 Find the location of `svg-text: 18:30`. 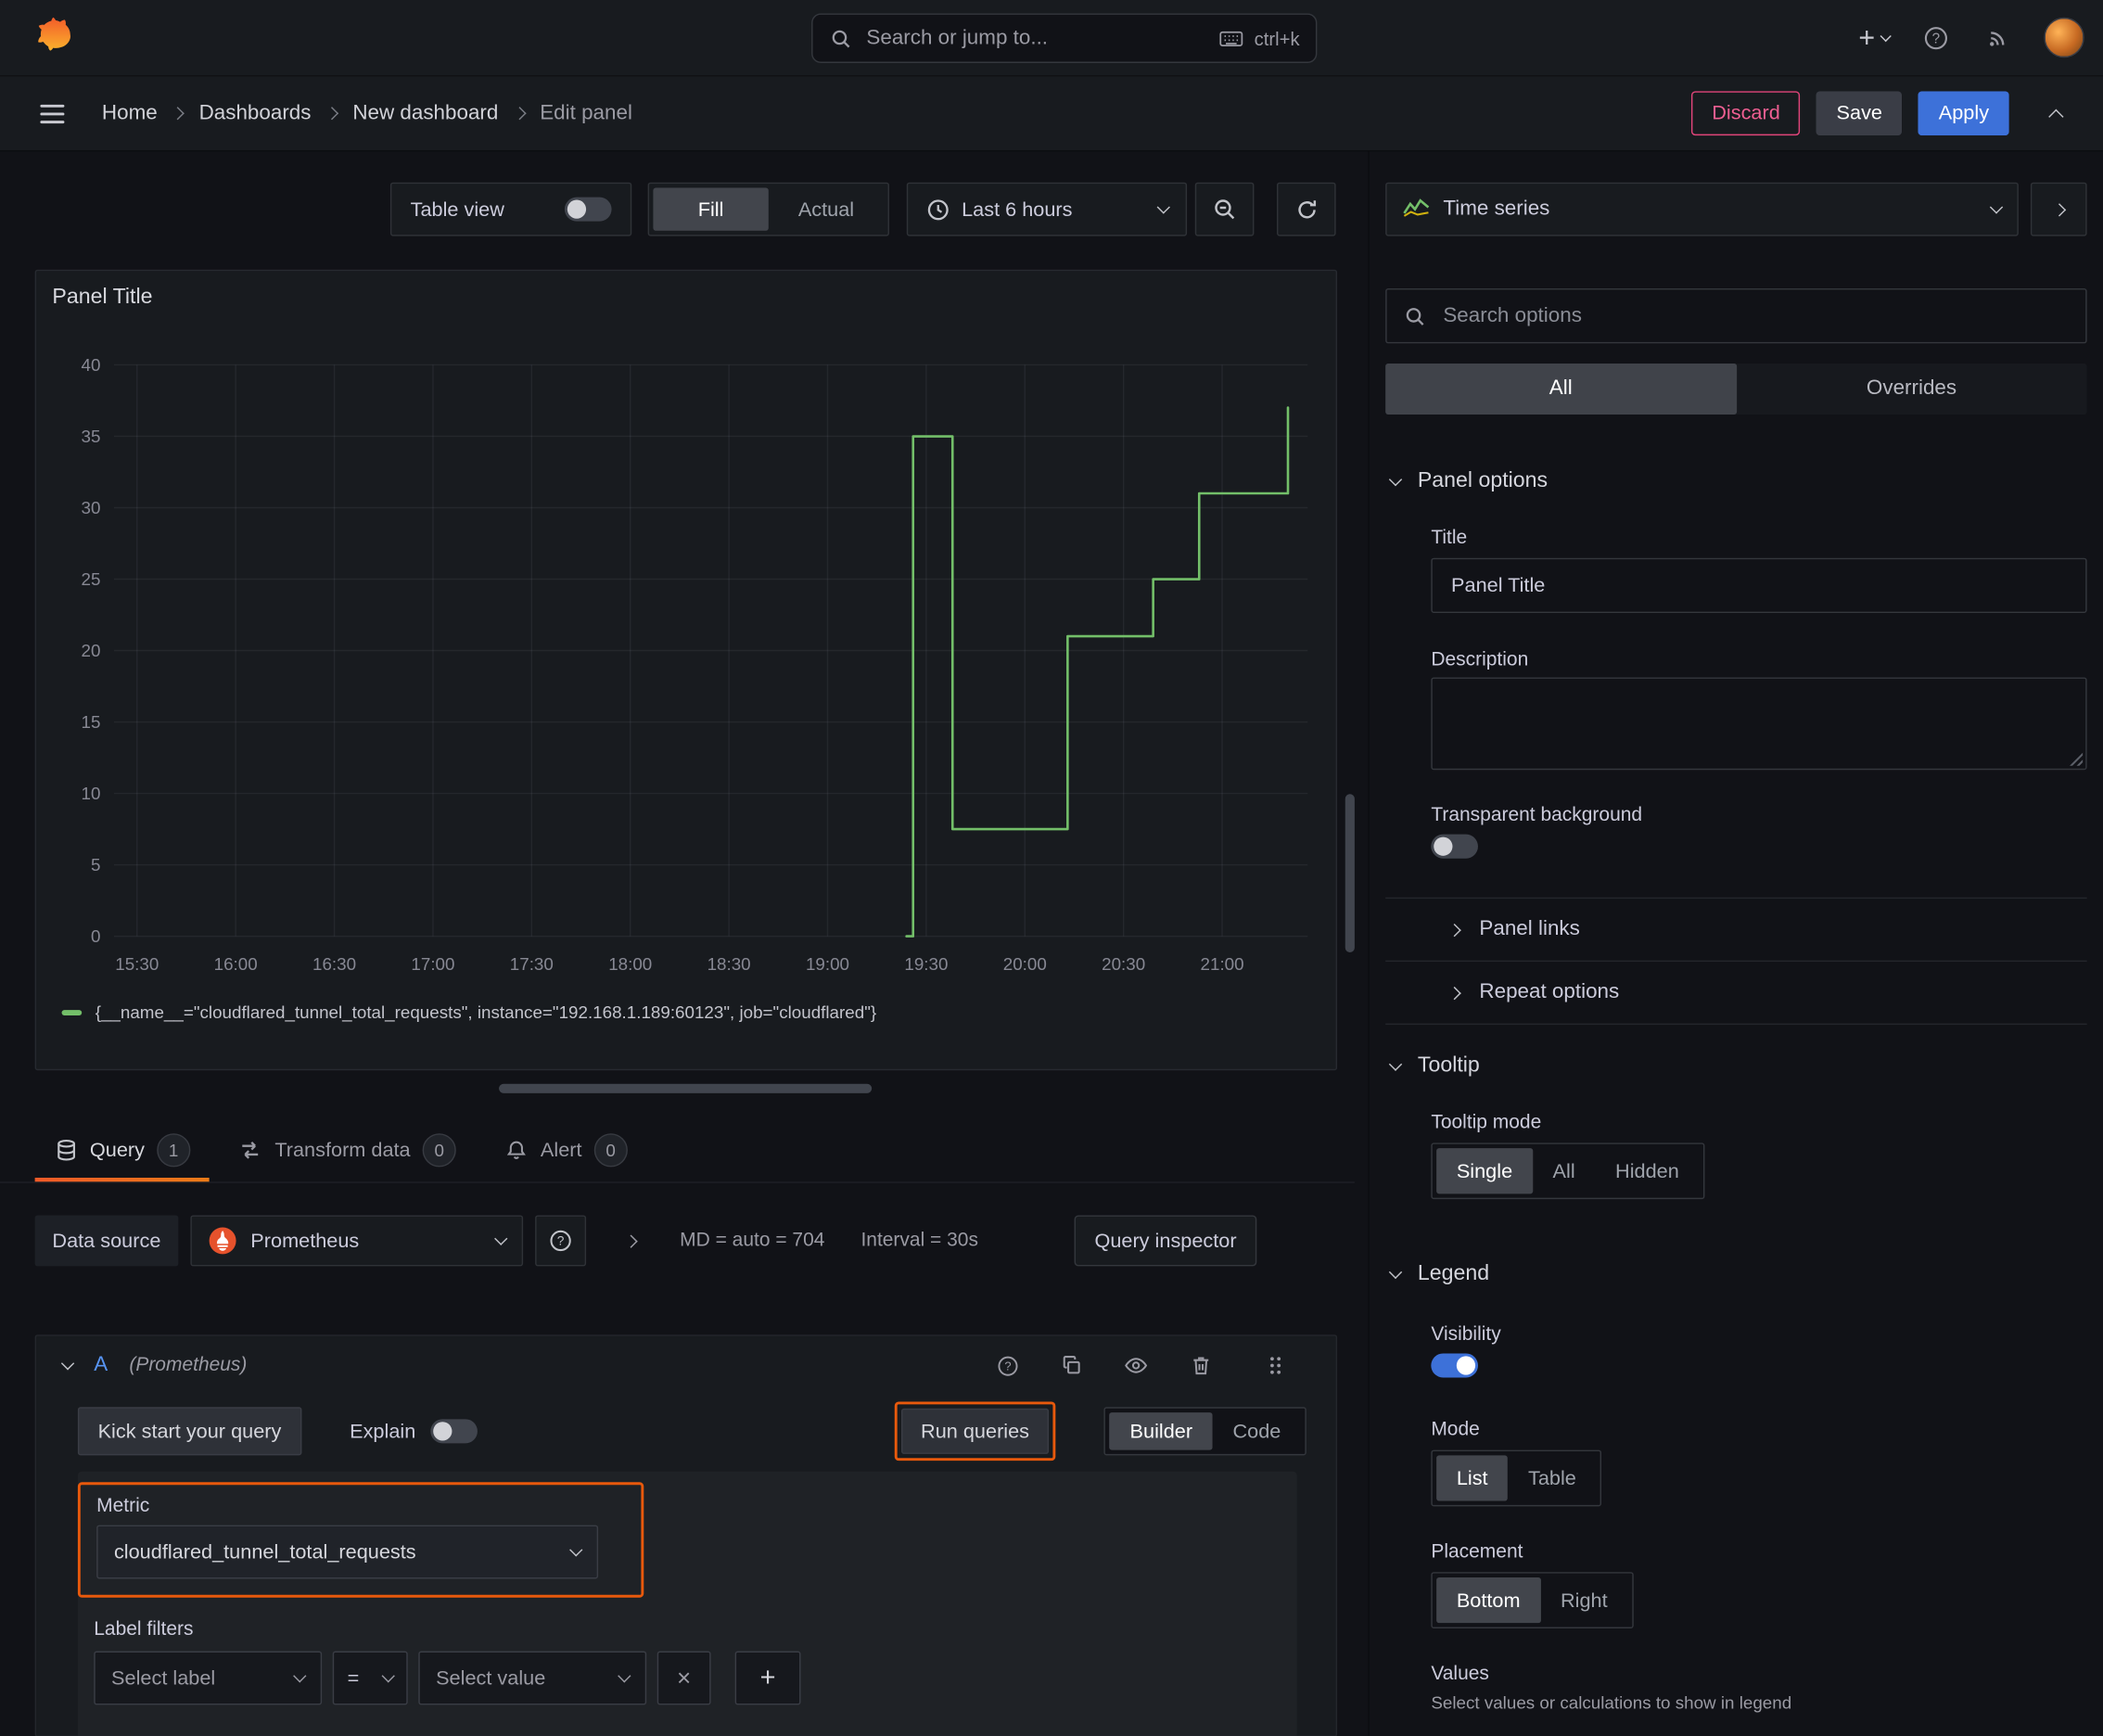

svg-text: 18:30 is located at coordinates (729, 964).